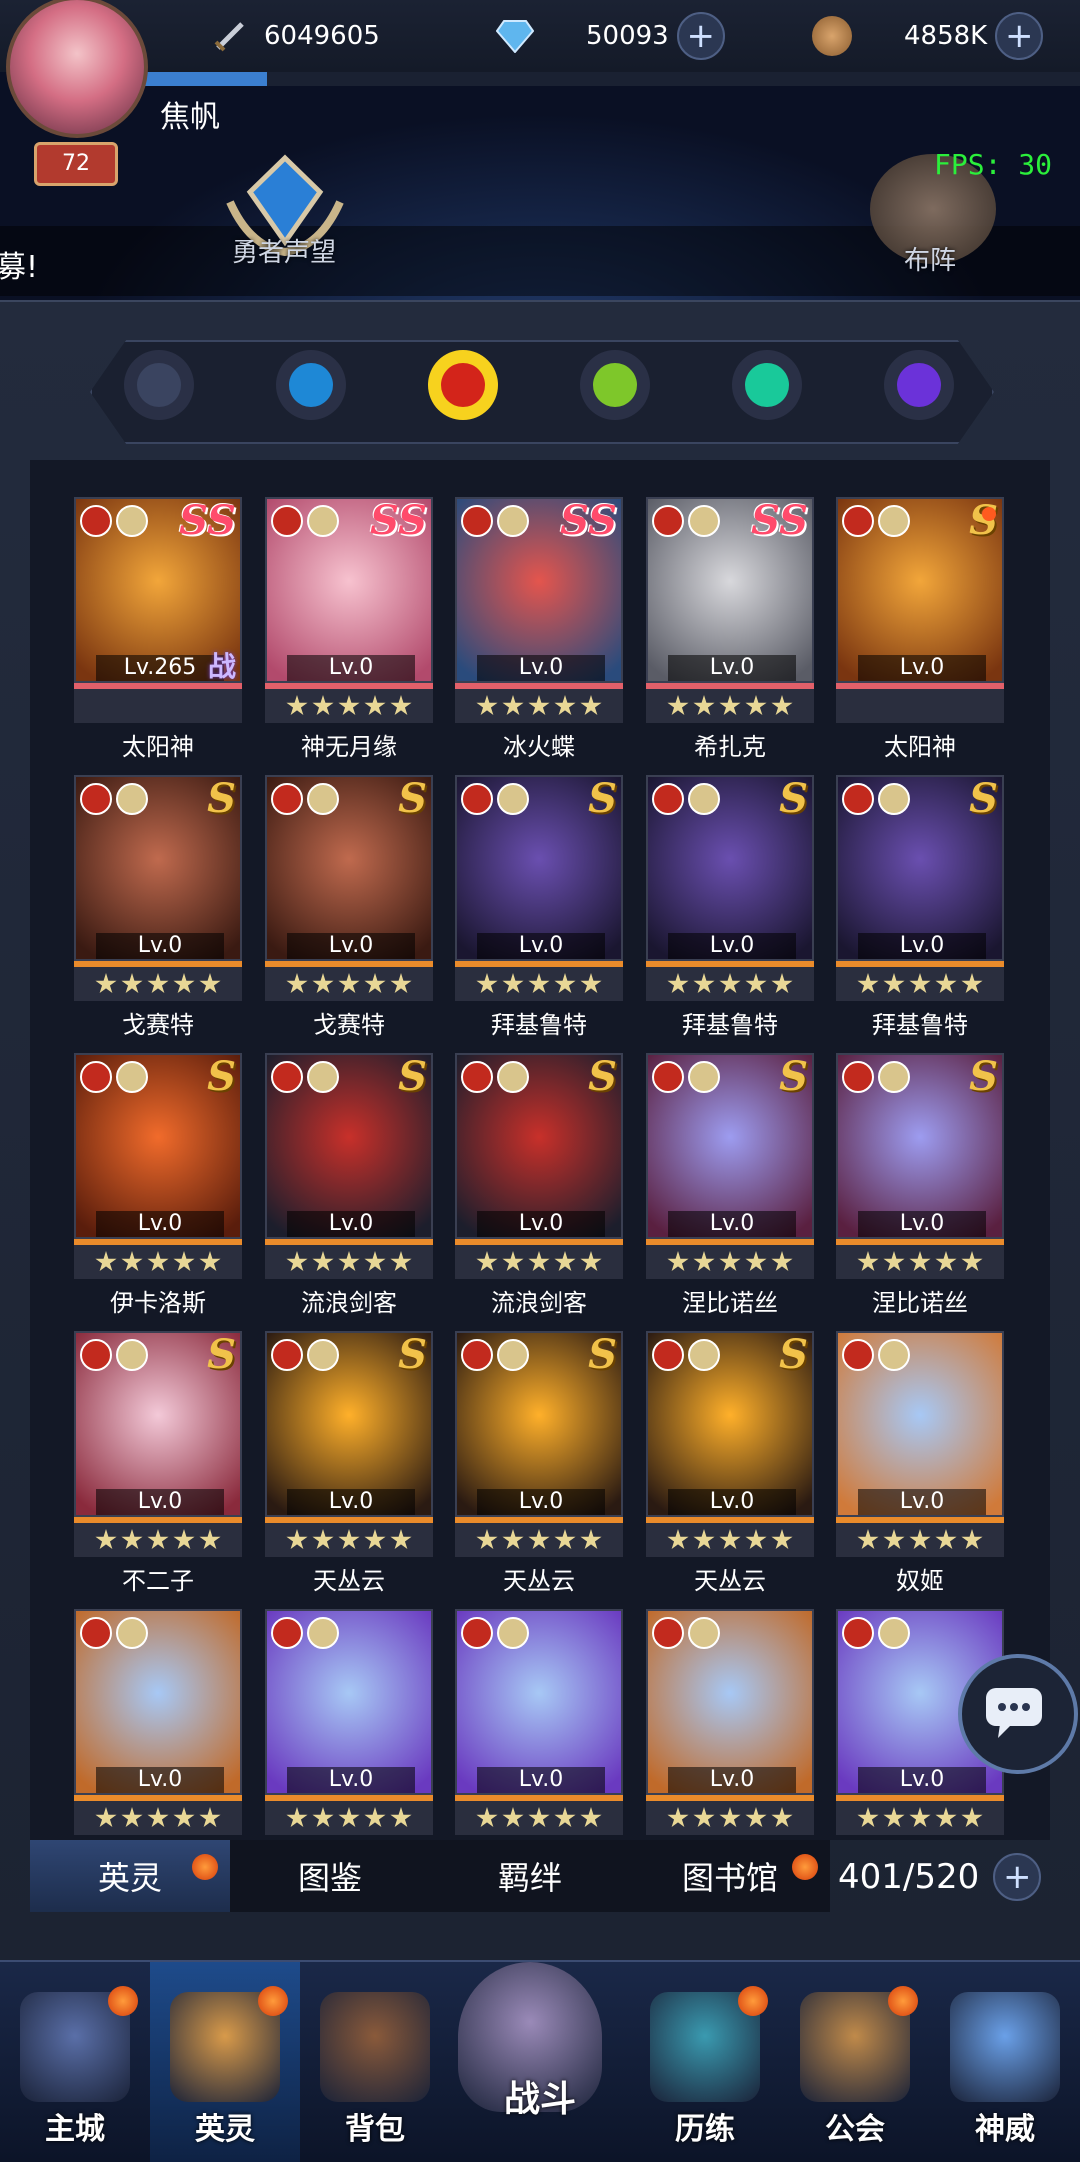 This screenshot has width=1080, height=2162. What do you see at coordinates (75, 2062) in the screenshot?
I see `nav-item: 主城` at bounding box center [75, 2062].